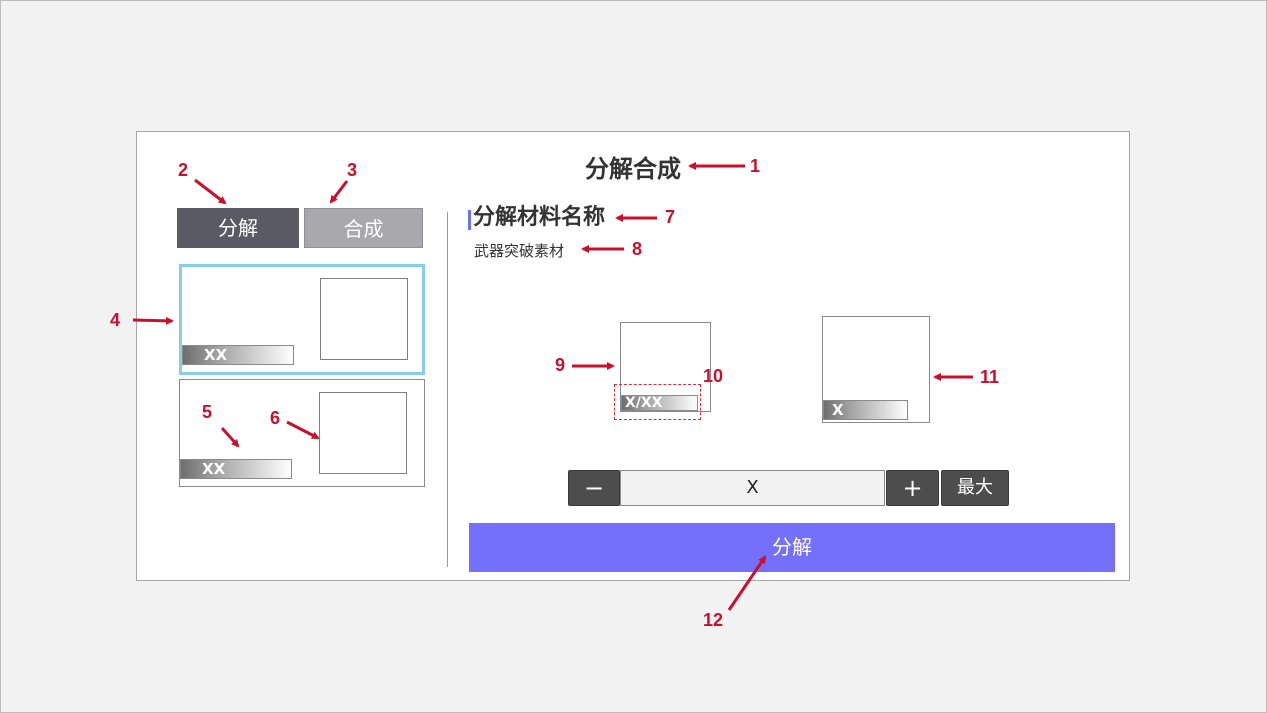 Image resolution: width=1267 pixels, height=713 pixels. What do you see at coordinates (755, 166) in the screenshot?
I see `callout-1: 1` at bounding box center [755, 166].